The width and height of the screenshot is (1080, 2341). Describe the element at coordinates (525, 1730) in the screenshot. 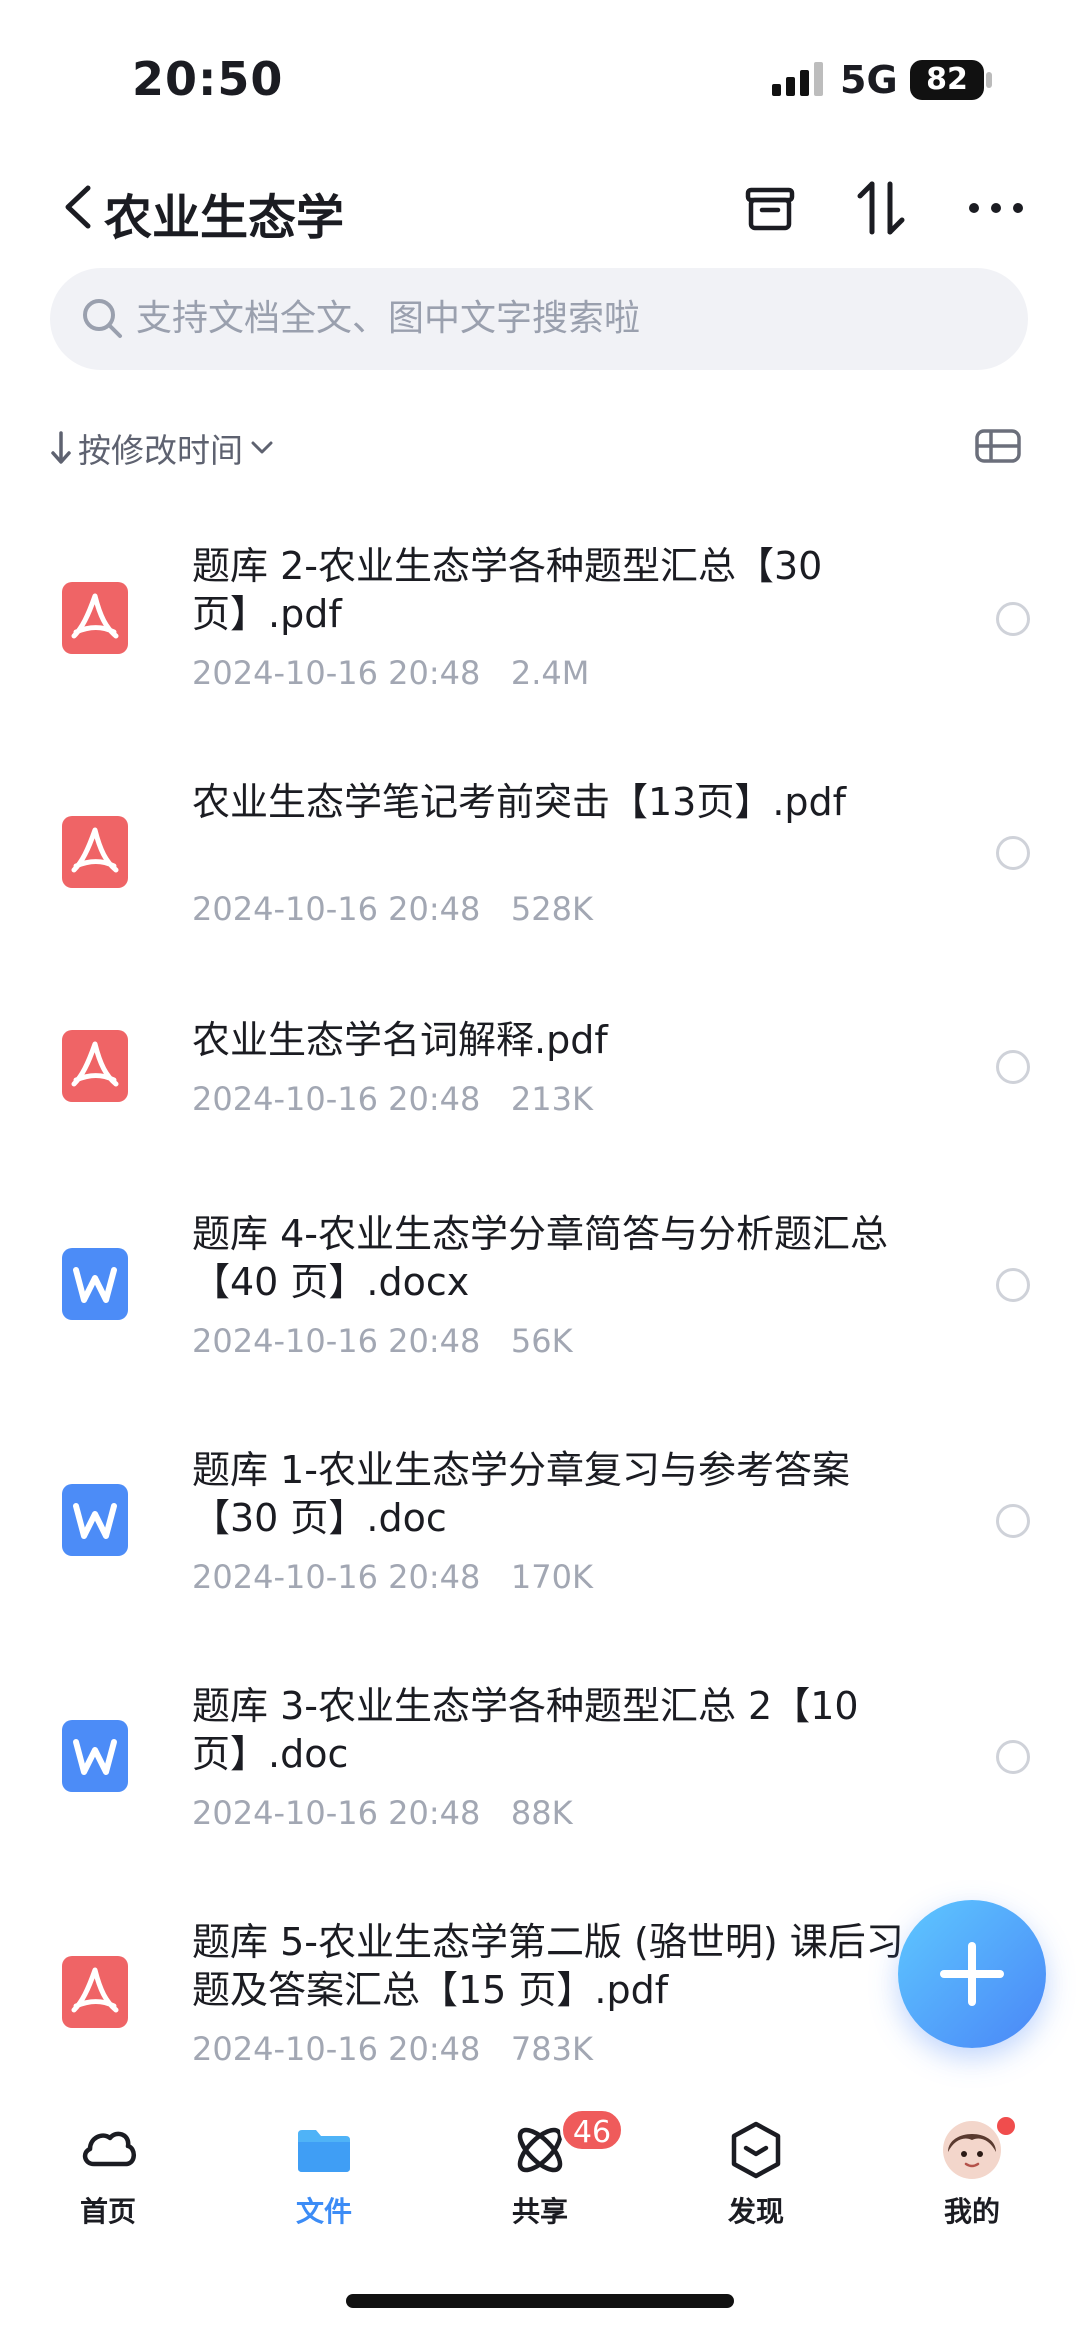

I see `file-name: 题库 3-农业生态学各种题型汇总 2【10 页】.doc` at that location.